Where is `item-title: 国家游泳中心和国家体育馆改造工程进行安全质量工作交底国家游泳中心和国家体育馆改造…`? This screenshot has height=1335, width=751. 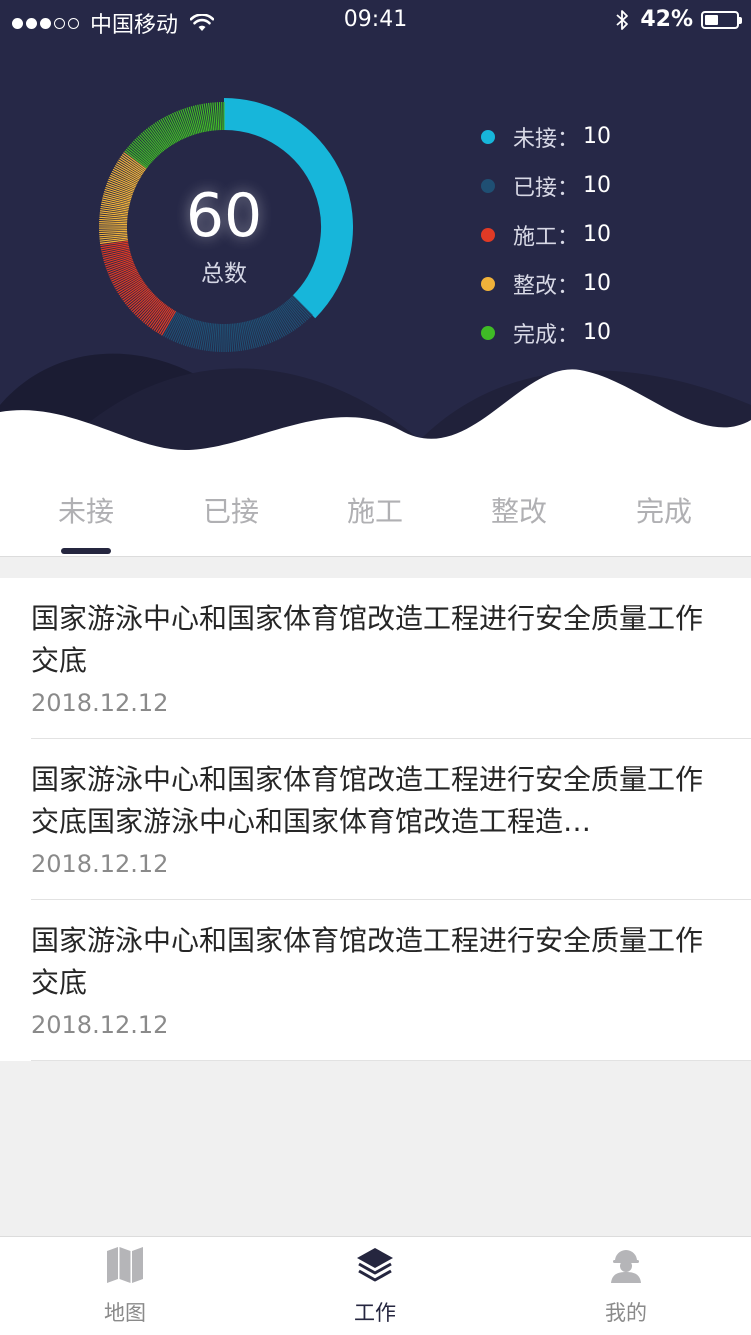 item-title: 国家游泳中心和国家体育馆改造工程进行安全质量工作交底国家游泳中心和国家体育馆改造… is located at coordinates (371, 801).